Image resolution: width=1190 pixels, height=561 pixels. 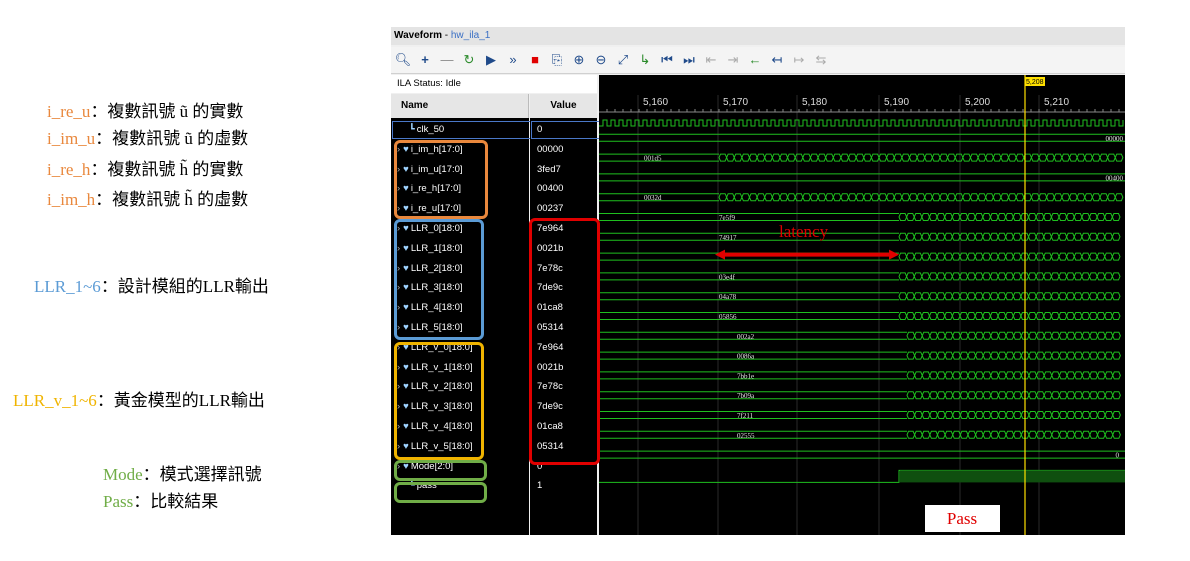 What do you see at coordinates (711, 60) in the screenshot?
I see `previous-transition-icon: ⇤` at bounding box center [711, 60].